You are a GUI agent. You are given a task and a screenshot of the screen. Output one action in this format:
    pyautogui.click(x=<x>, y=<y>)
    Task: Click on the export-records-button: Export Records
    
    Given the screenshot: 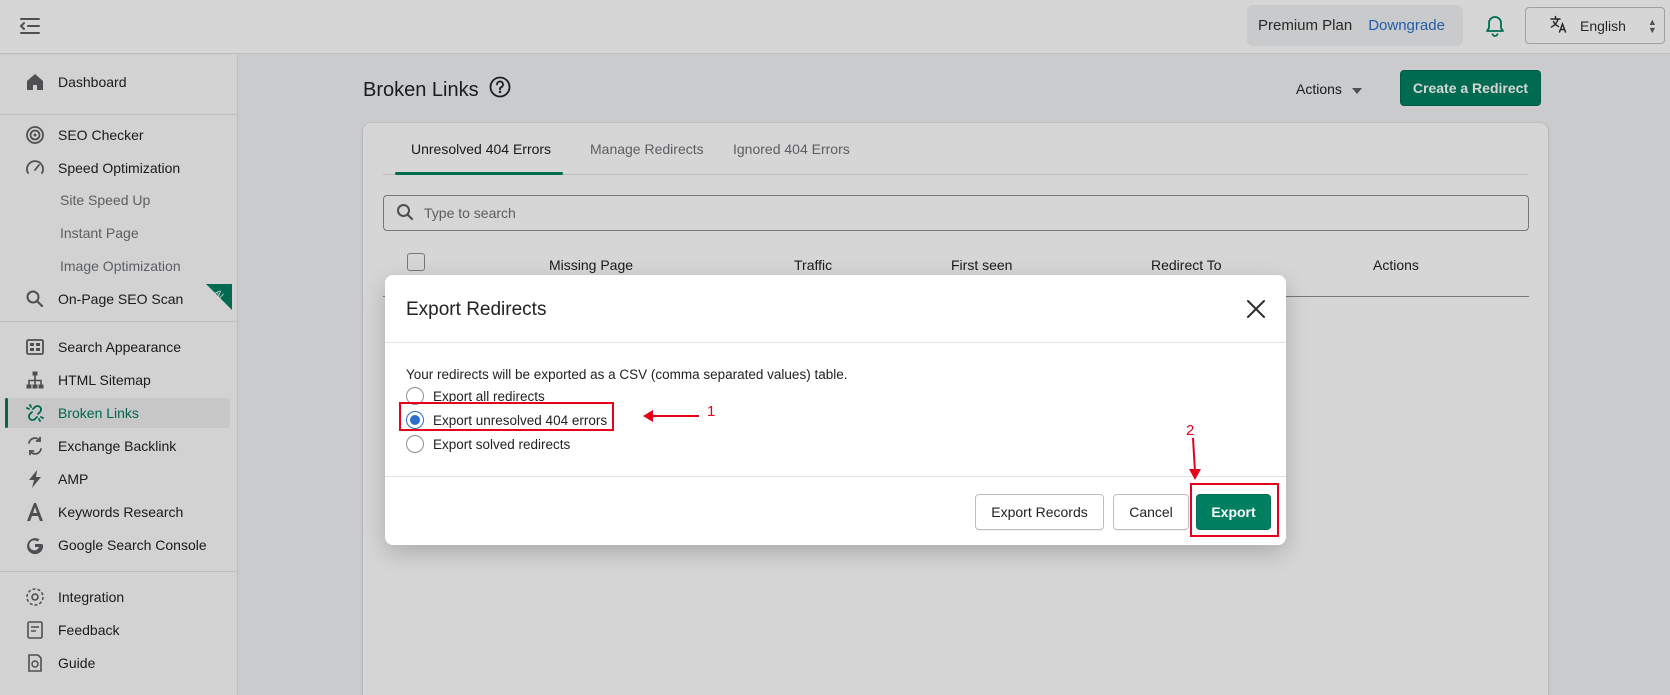 What is the action you would take?
    pyautogui.click(x=1039, y=512)
    